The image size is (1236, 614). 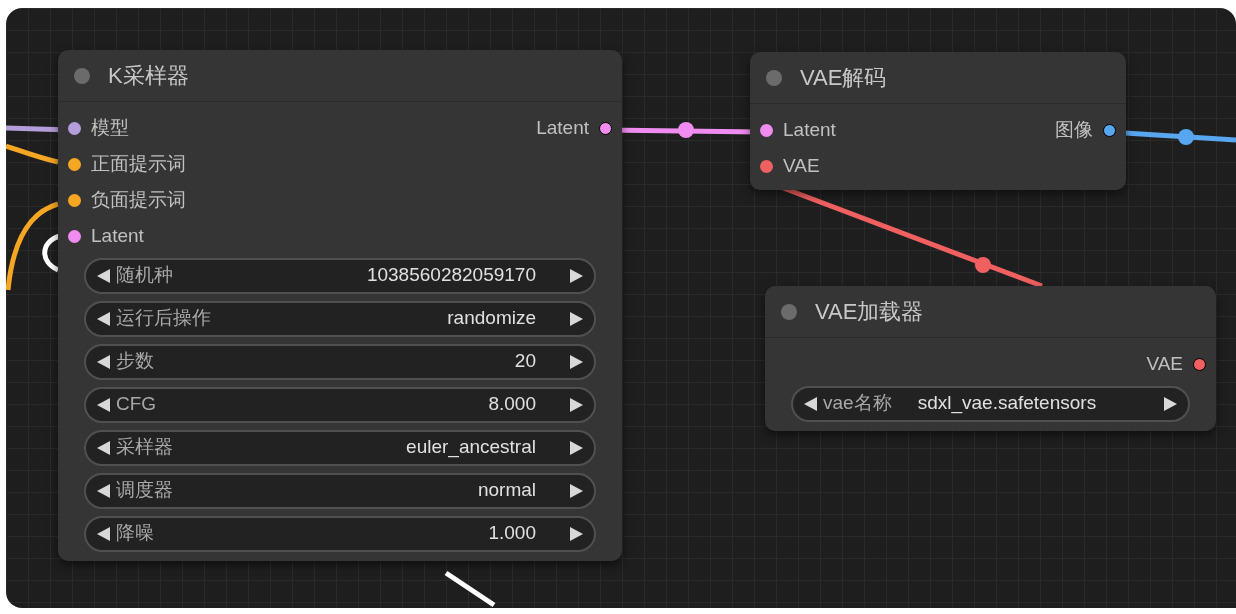 I want to click on widget-value: 20, so click(x=525, y=361).